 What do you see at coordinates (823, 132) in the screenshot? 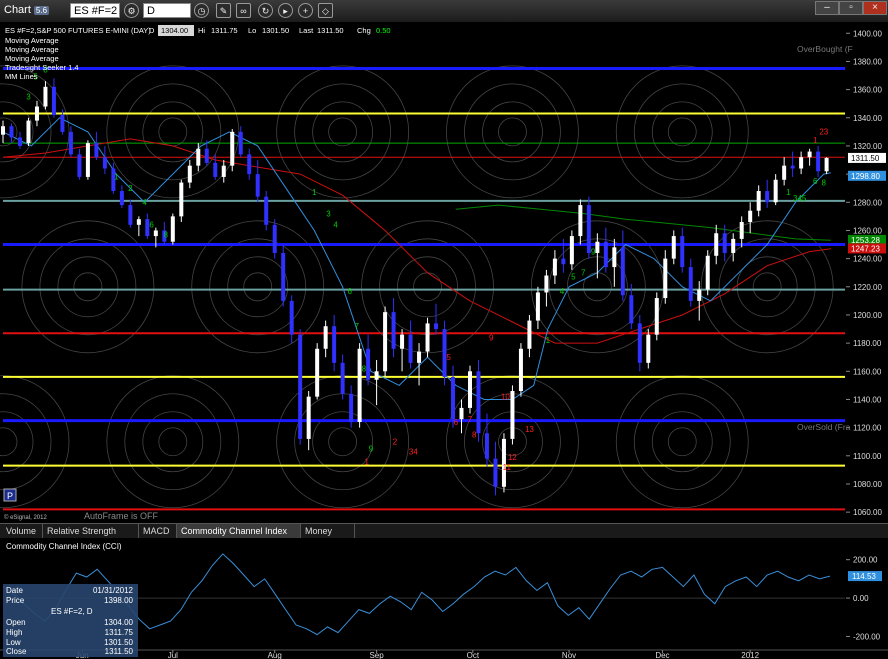
I see `seeker-label: 23` at bounding box center [823, 132].